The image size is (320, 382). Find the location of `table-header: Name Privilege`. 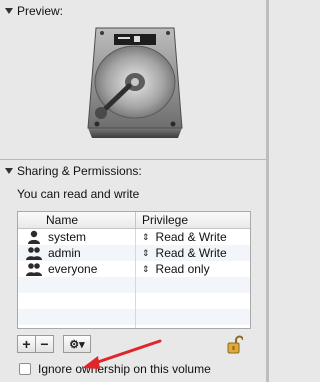

table-header: Name Privilege is located at coordinates (134, 220).